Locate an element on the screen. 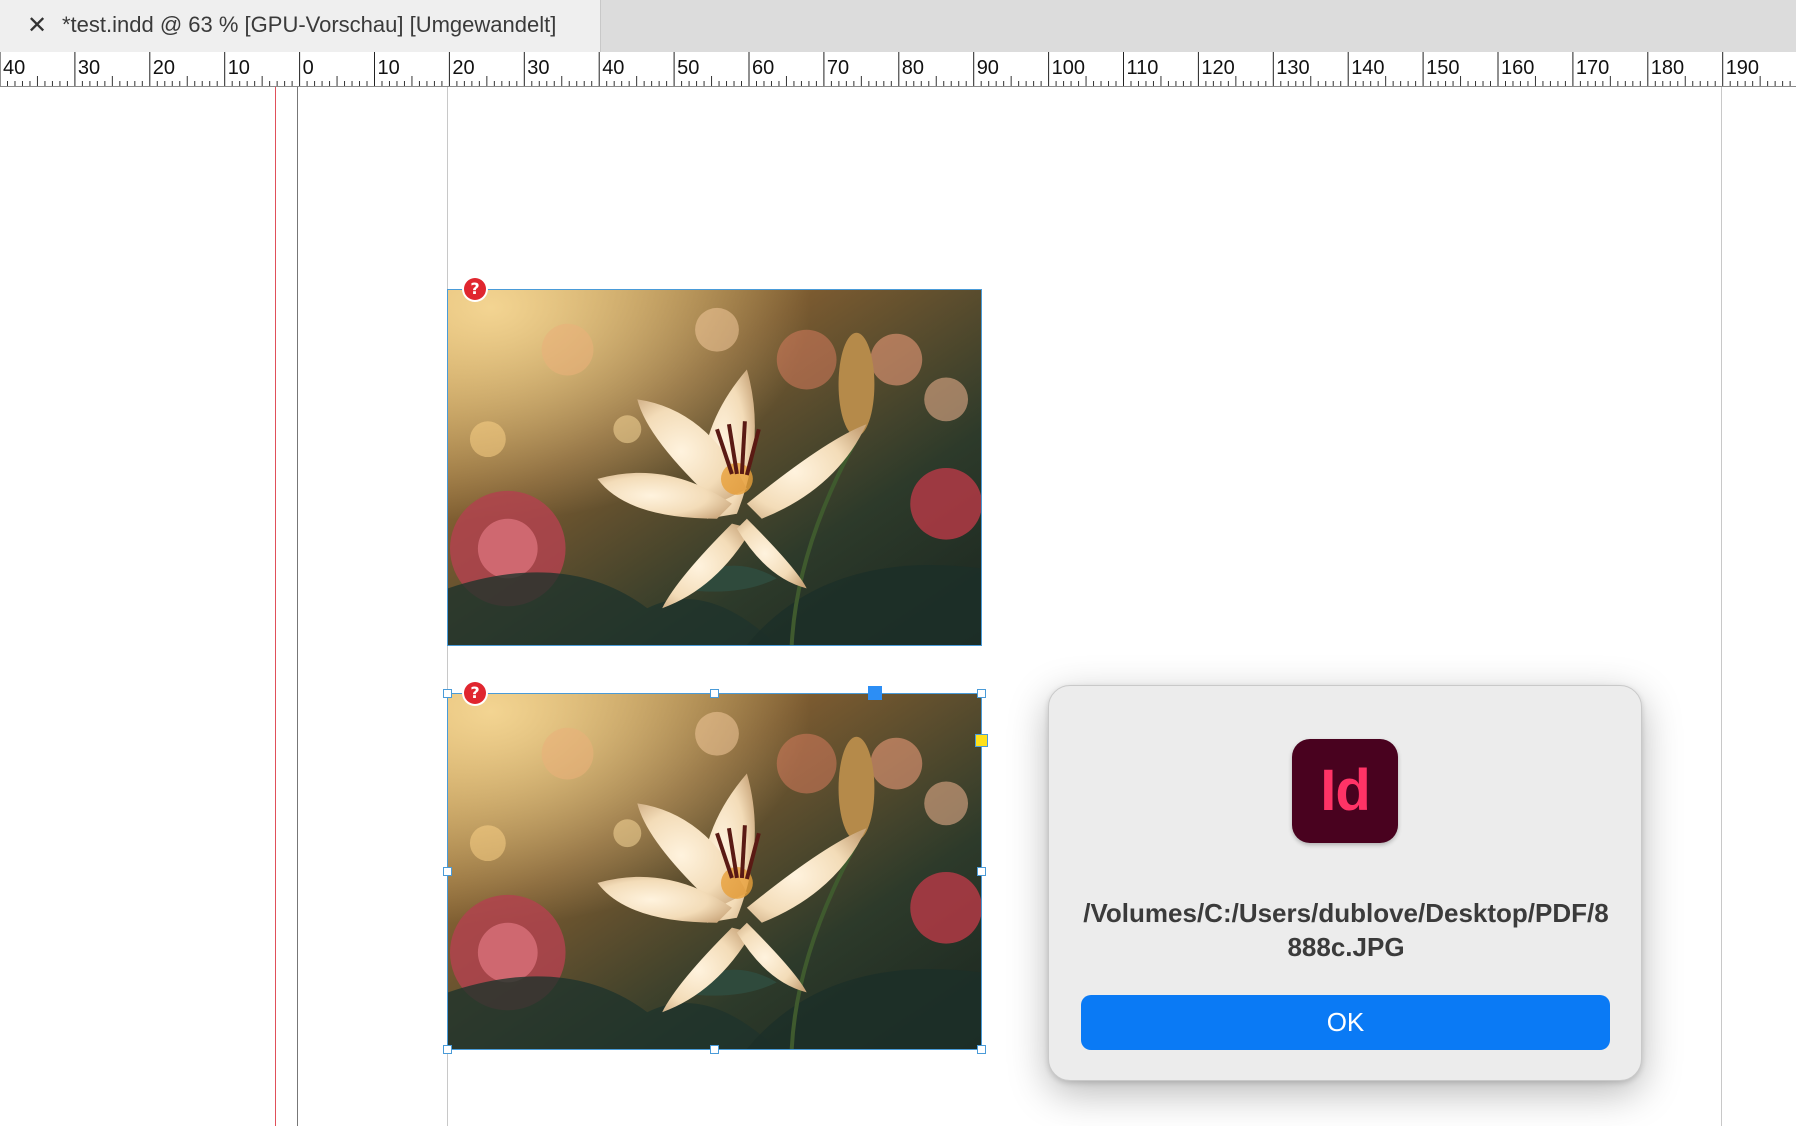  ruler-label: 90 is located at coordinates (988, 68).